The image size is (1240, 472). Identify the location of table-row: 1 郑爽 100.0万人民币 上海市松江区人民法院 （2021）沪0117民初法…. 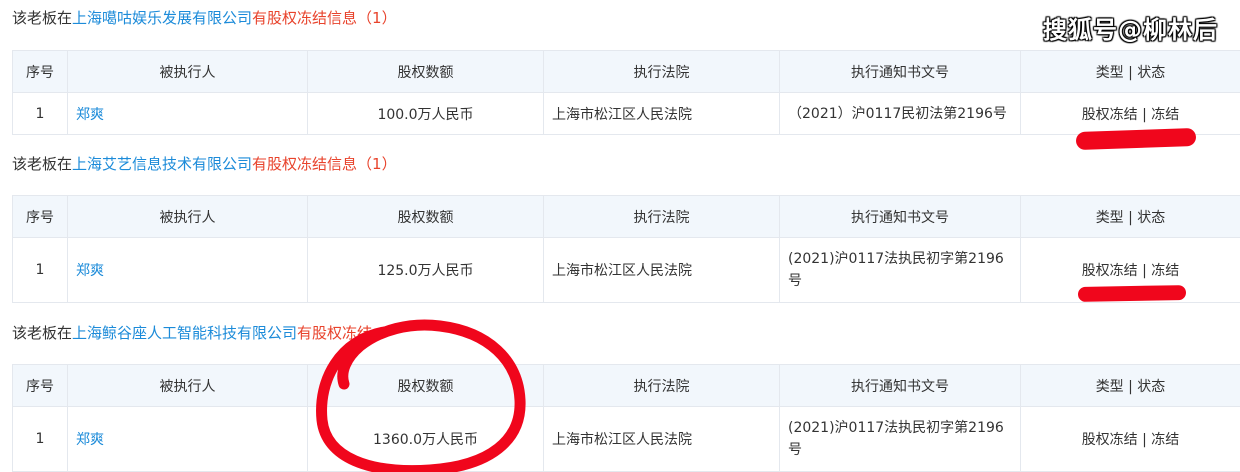
(626, 113).